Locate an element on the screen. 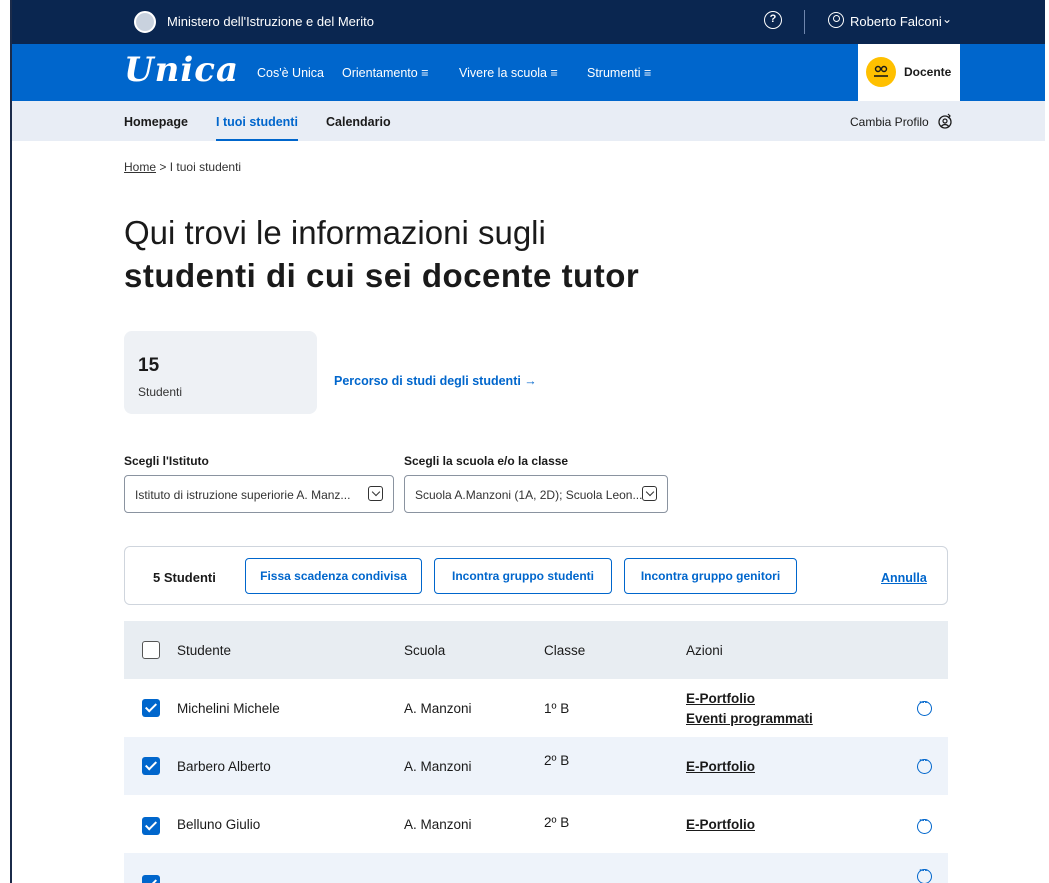 Image resolution: width=1049 pixels, height=883 pixels. students-count: 15 is located at coordinates (149, 365).